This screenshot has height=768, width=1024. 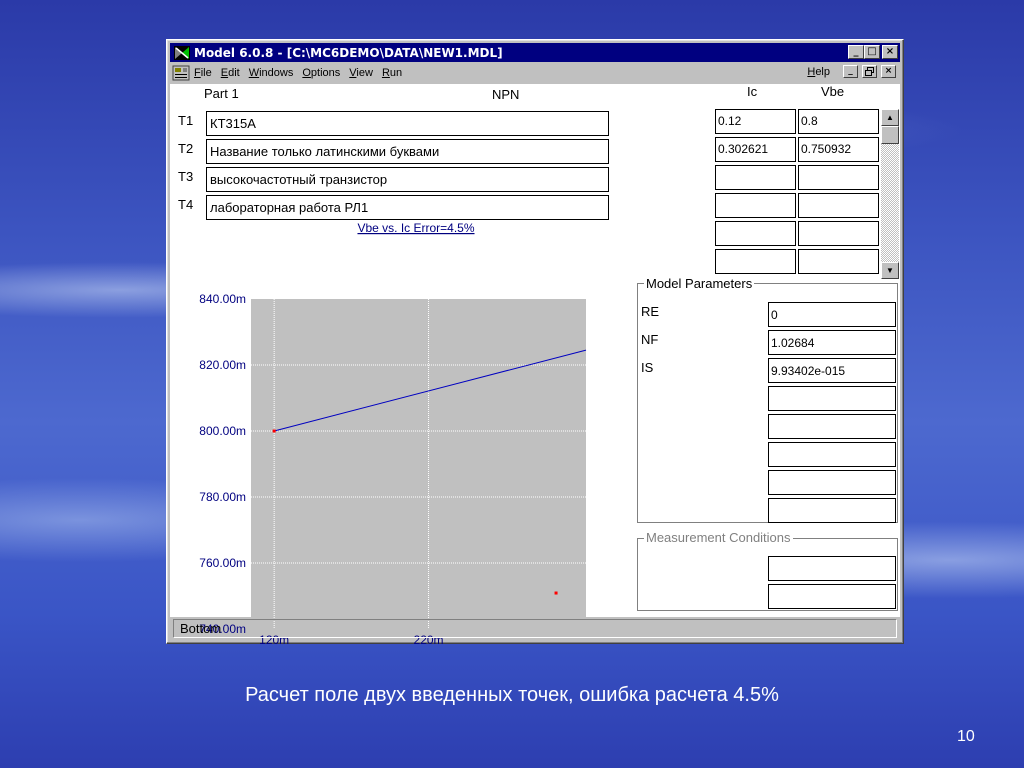 I want to click on param-label-is: IS, so click(x=647, y=367).